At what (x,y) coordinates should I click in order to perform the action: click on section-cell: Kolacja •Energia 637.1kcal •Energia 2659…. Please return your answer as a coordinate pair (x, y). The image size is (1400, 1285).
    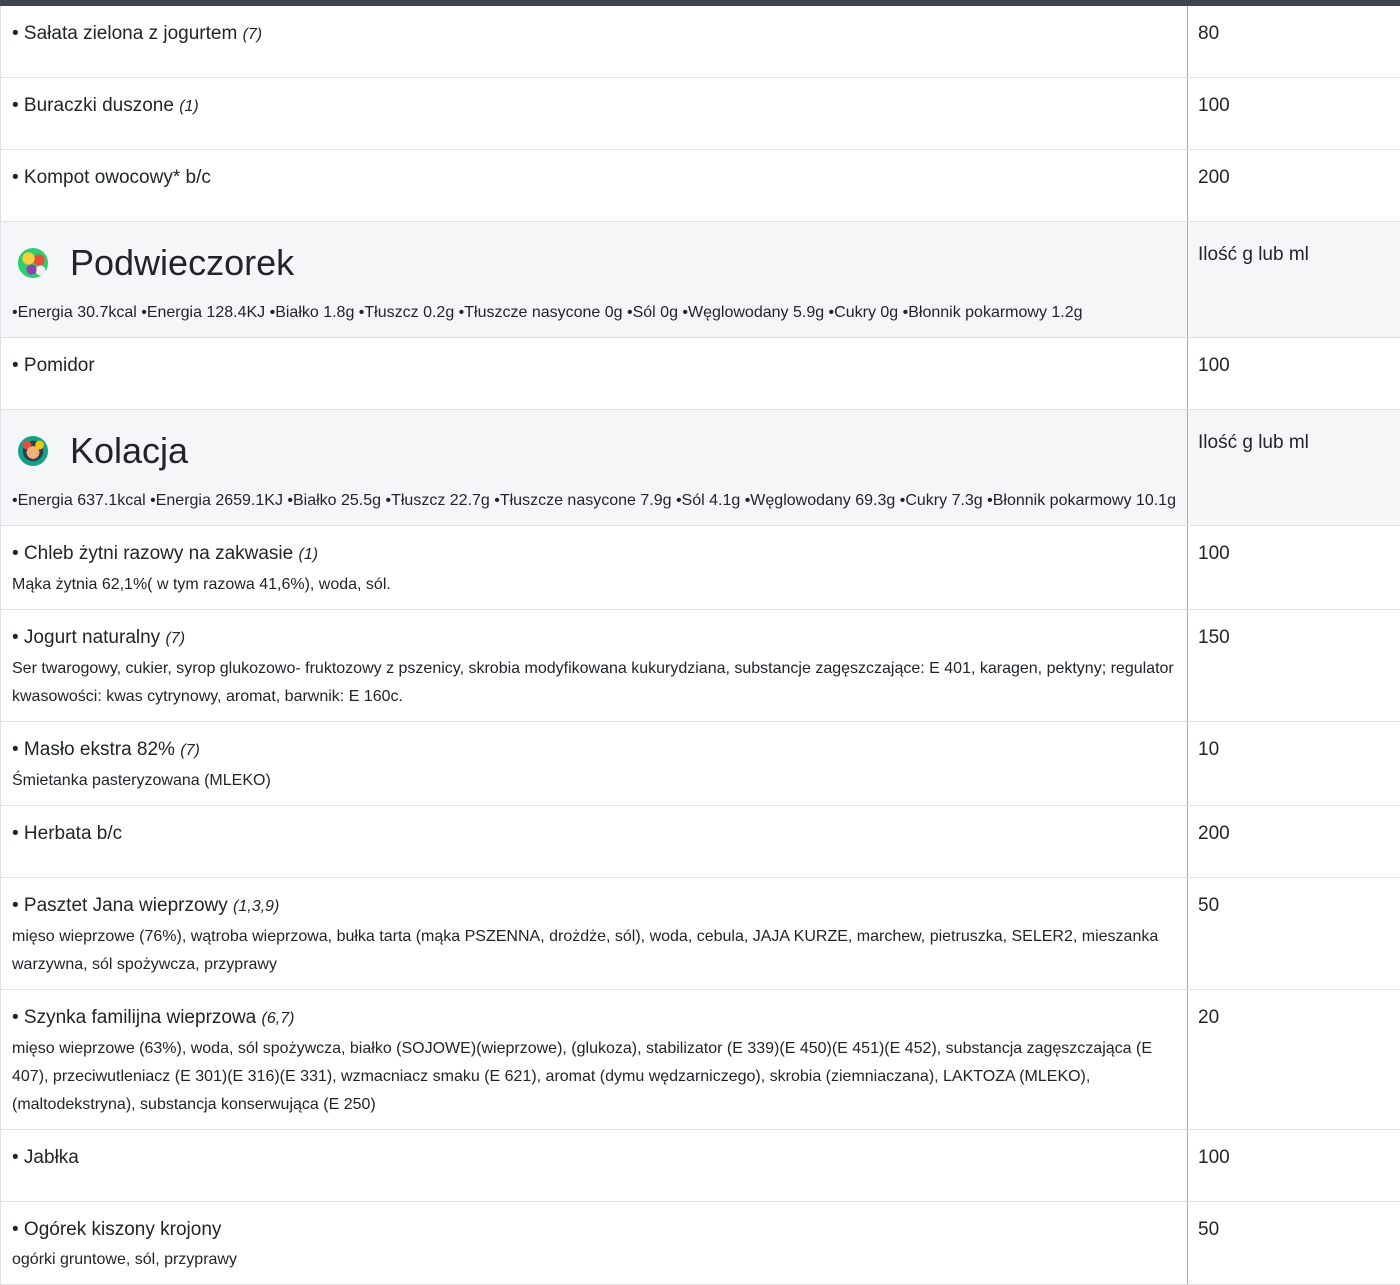
    Looking at the image, I should click on (594, 468).